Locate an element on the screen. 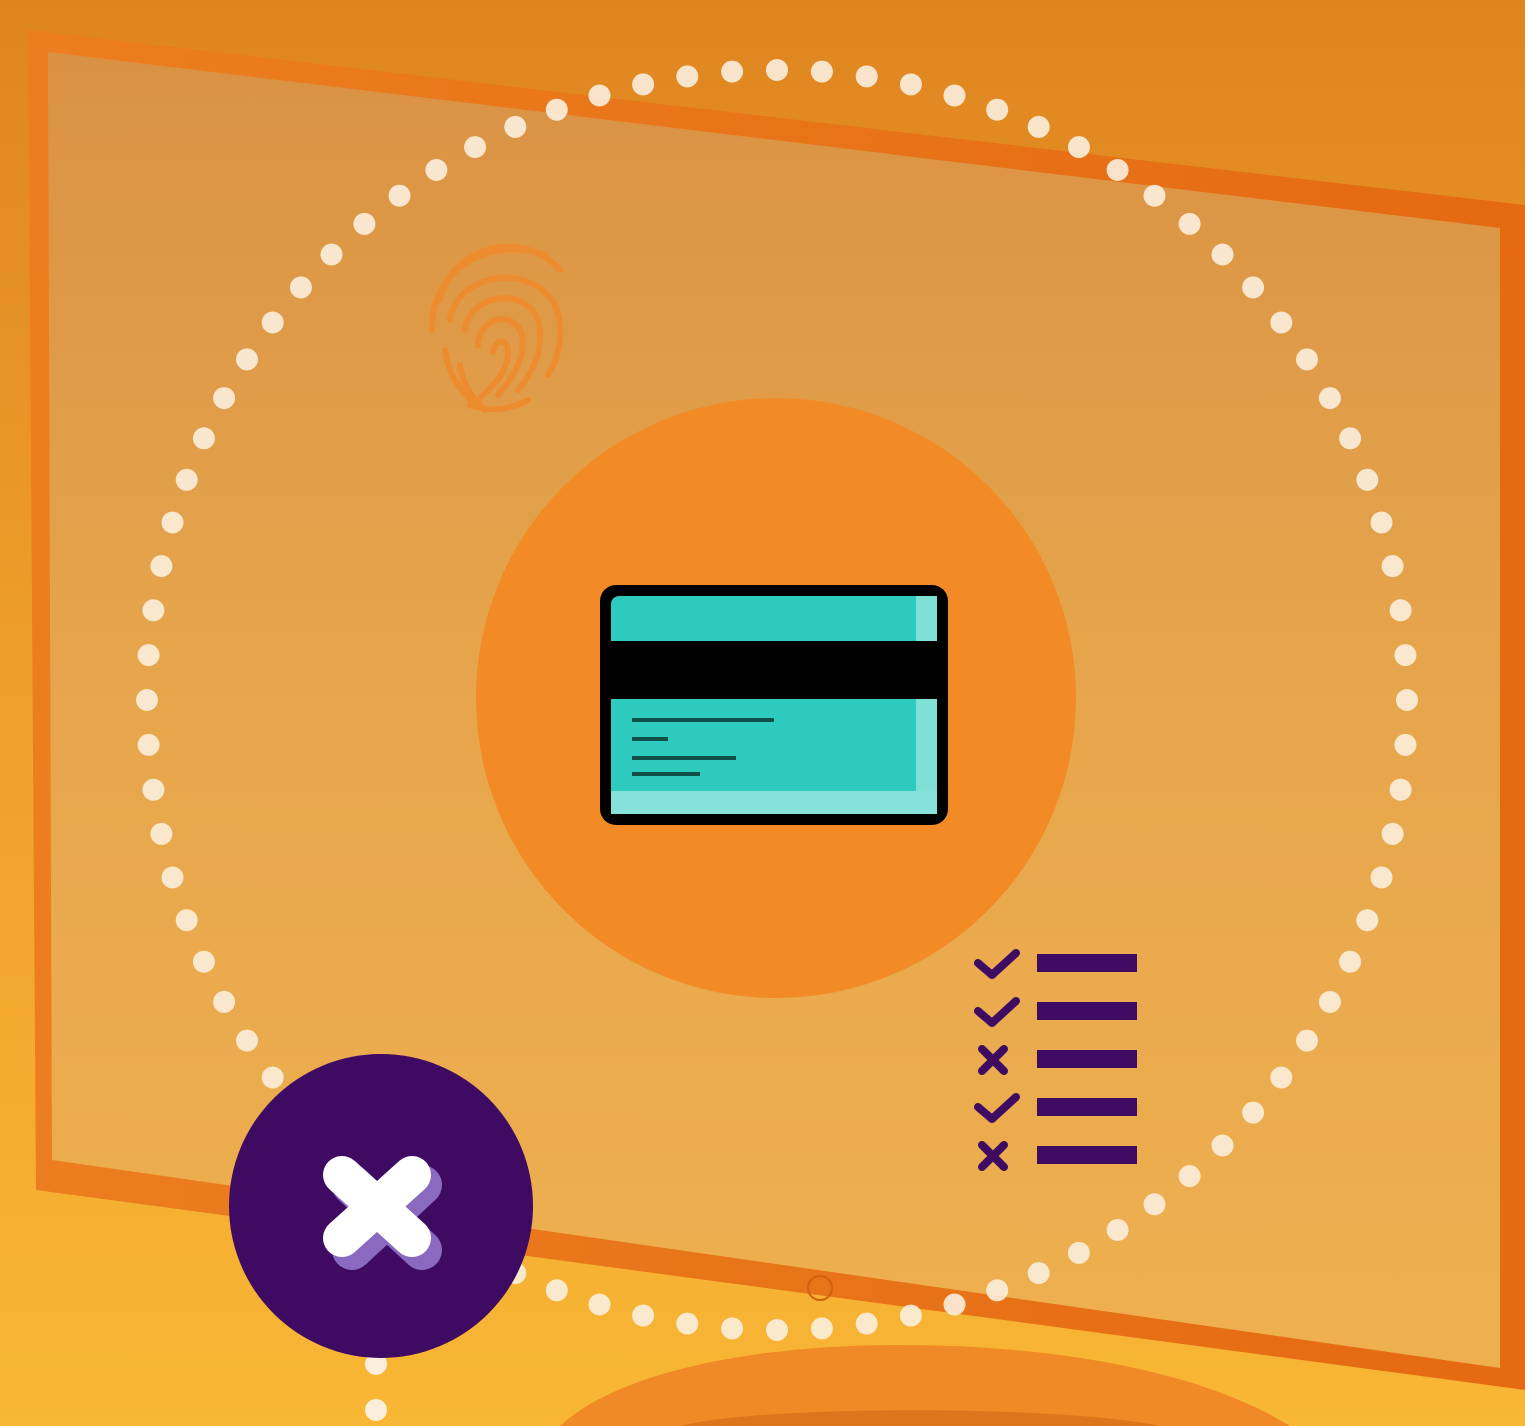  close-icon is located at coordinates (382, 1213).